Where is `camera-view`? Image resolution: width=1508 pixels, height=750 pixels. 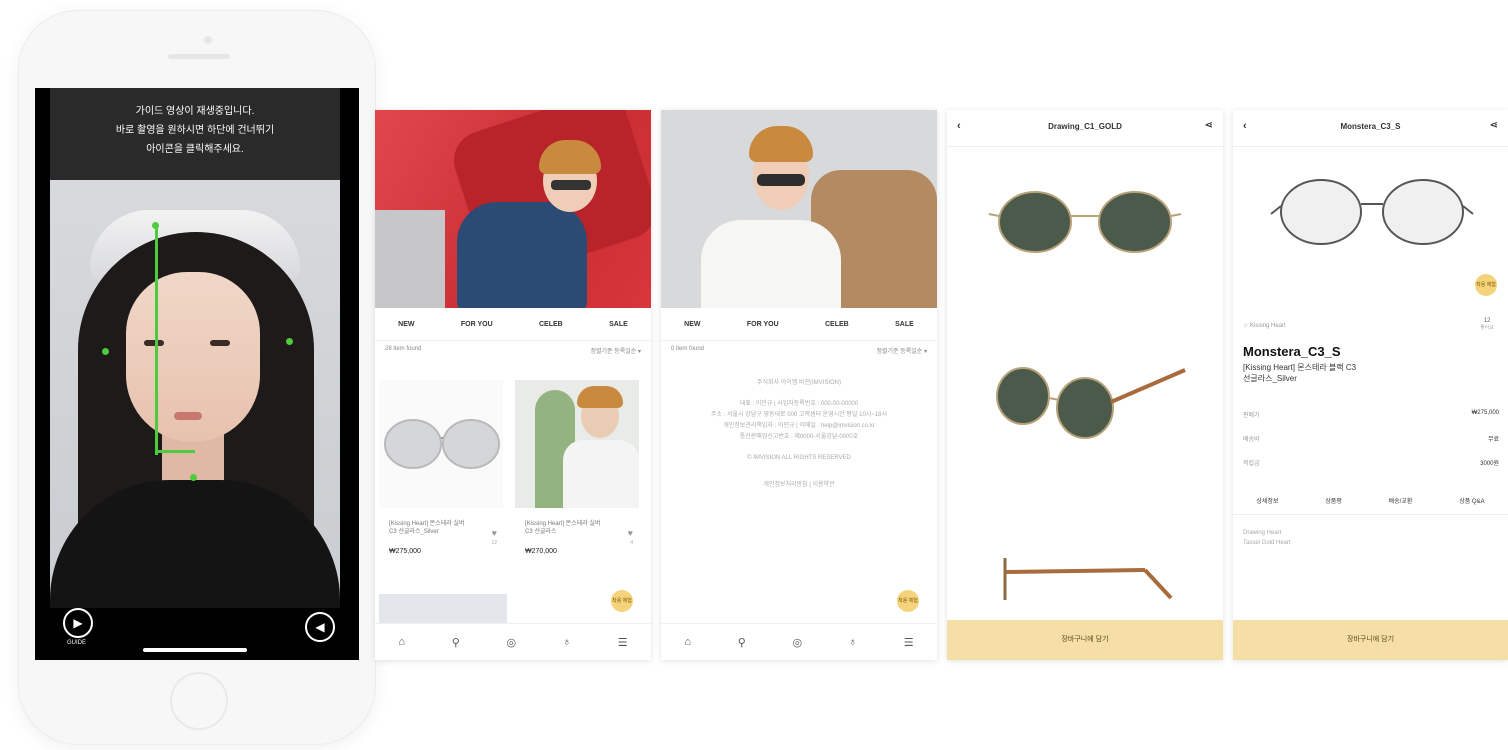
camera-view is located at coordinates (195, 394).